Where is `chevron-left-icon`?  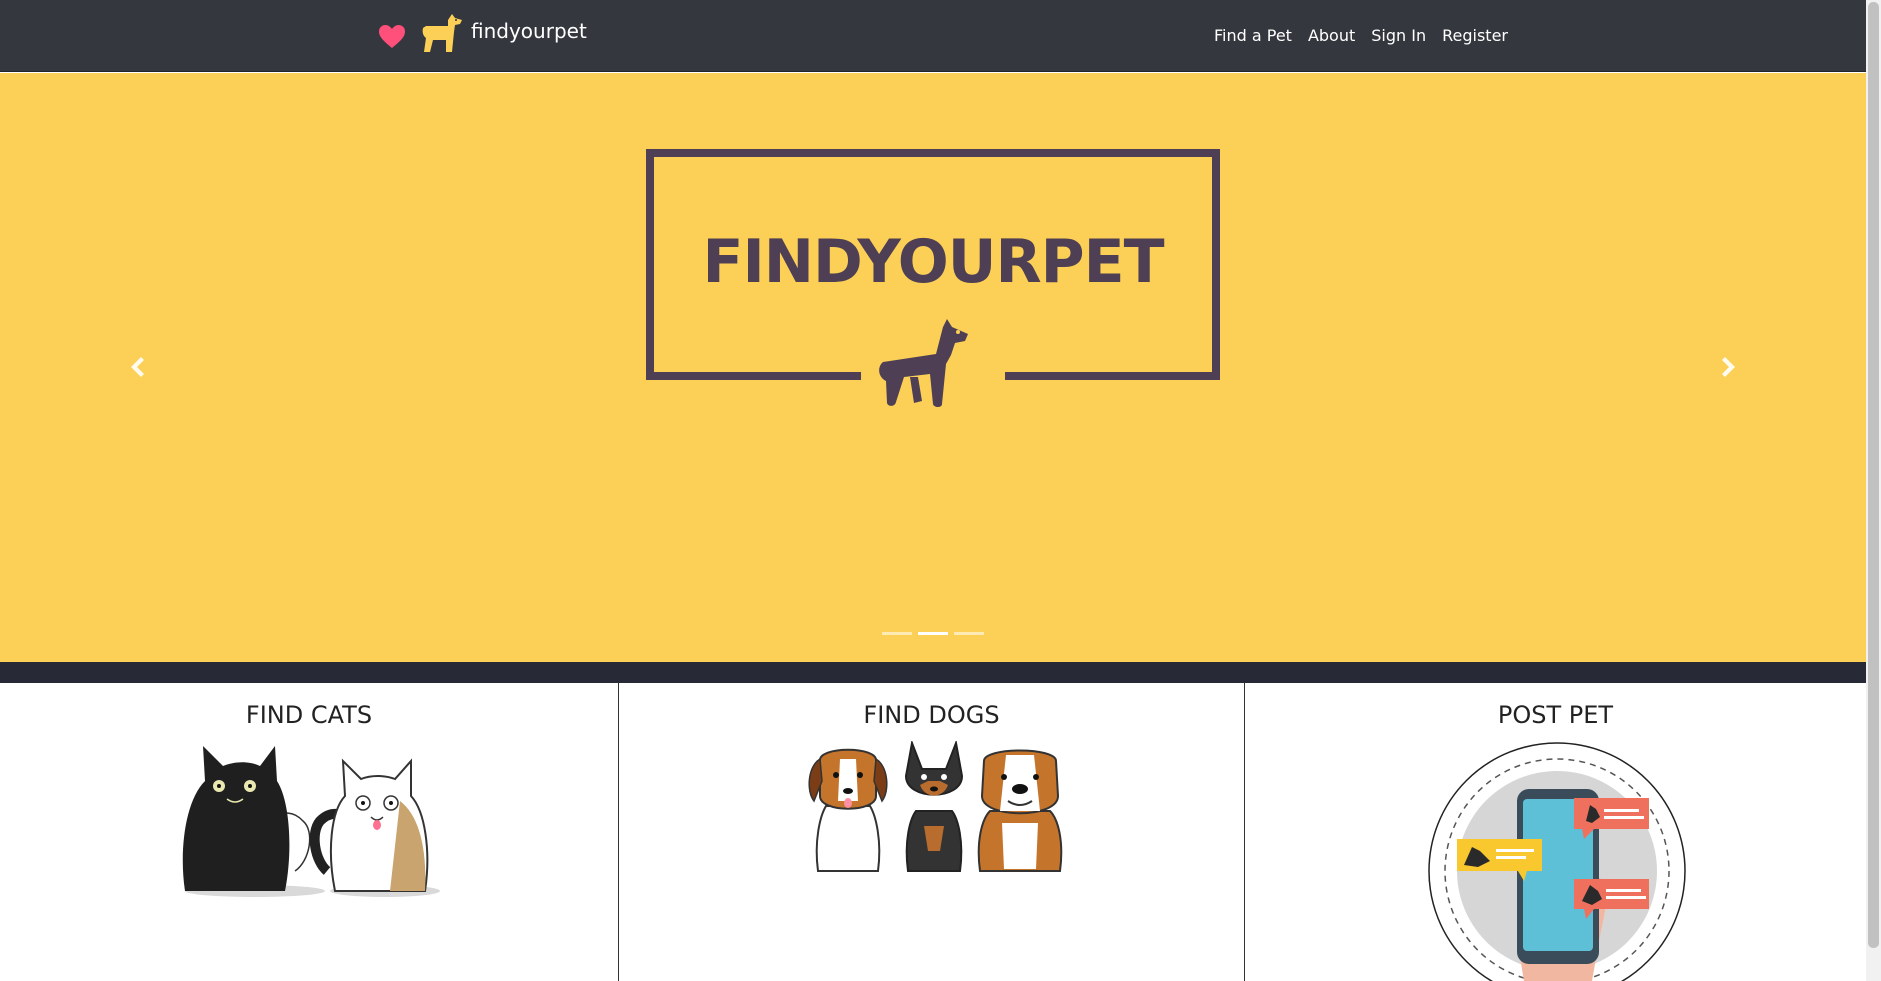 chevron-left-icon is located at coordinates (137, 367).